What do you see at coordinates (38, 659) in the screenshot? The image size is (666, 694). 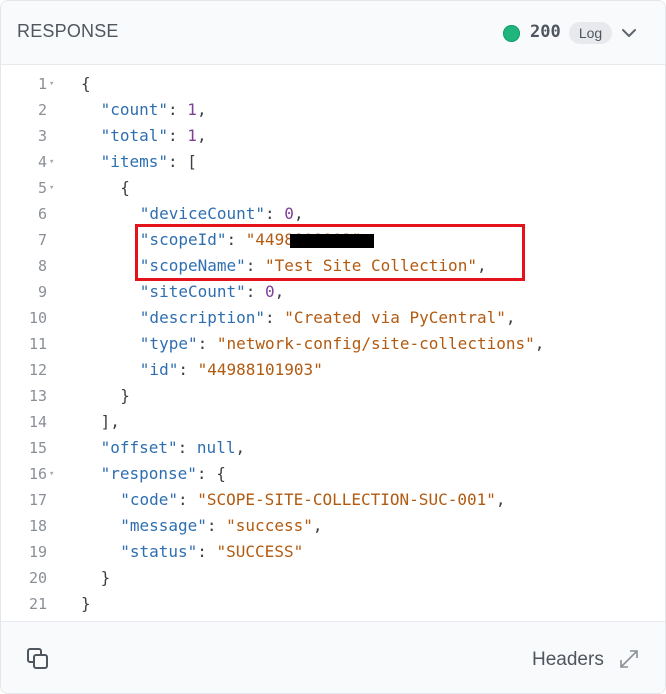 I see `copy-icon` at bounding box center [38, 659].